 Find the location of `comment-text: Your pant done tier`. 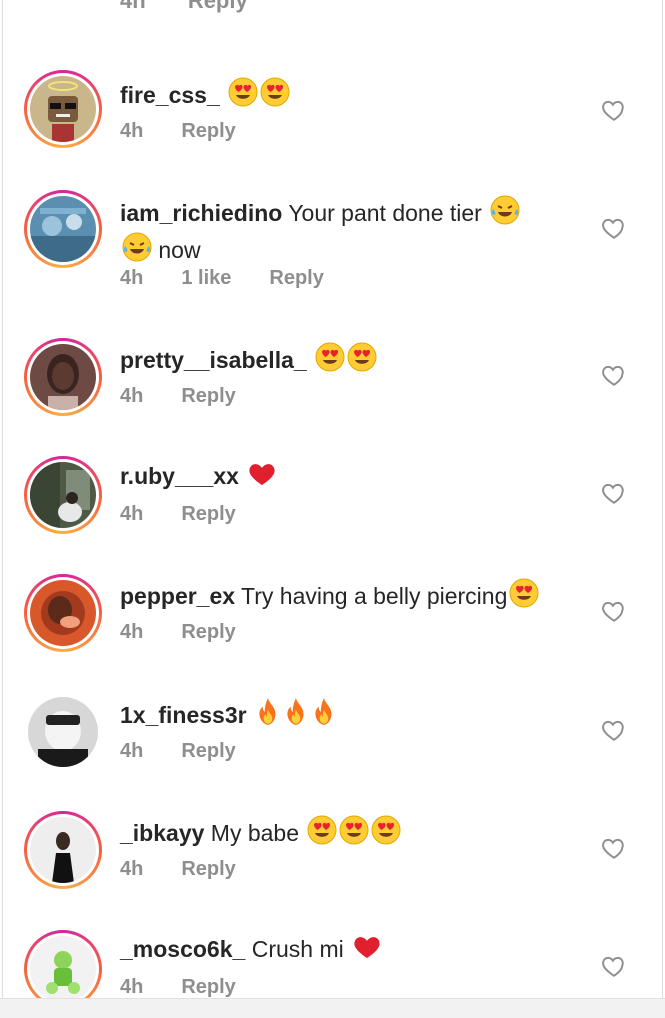

comment-text: Your pant done tier is located at coordinates (385, 213).